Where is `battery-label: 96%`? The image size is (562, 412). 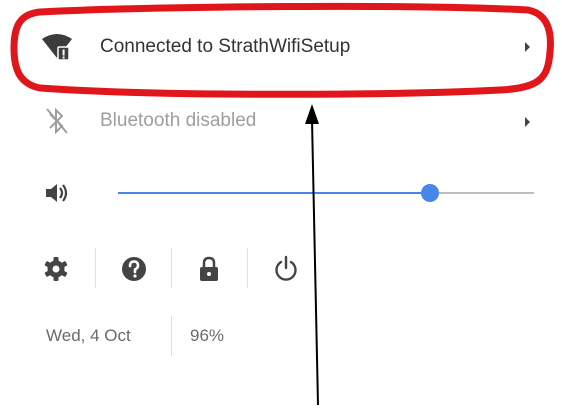
battery-label: 96% is located at coordinates (207, 336).